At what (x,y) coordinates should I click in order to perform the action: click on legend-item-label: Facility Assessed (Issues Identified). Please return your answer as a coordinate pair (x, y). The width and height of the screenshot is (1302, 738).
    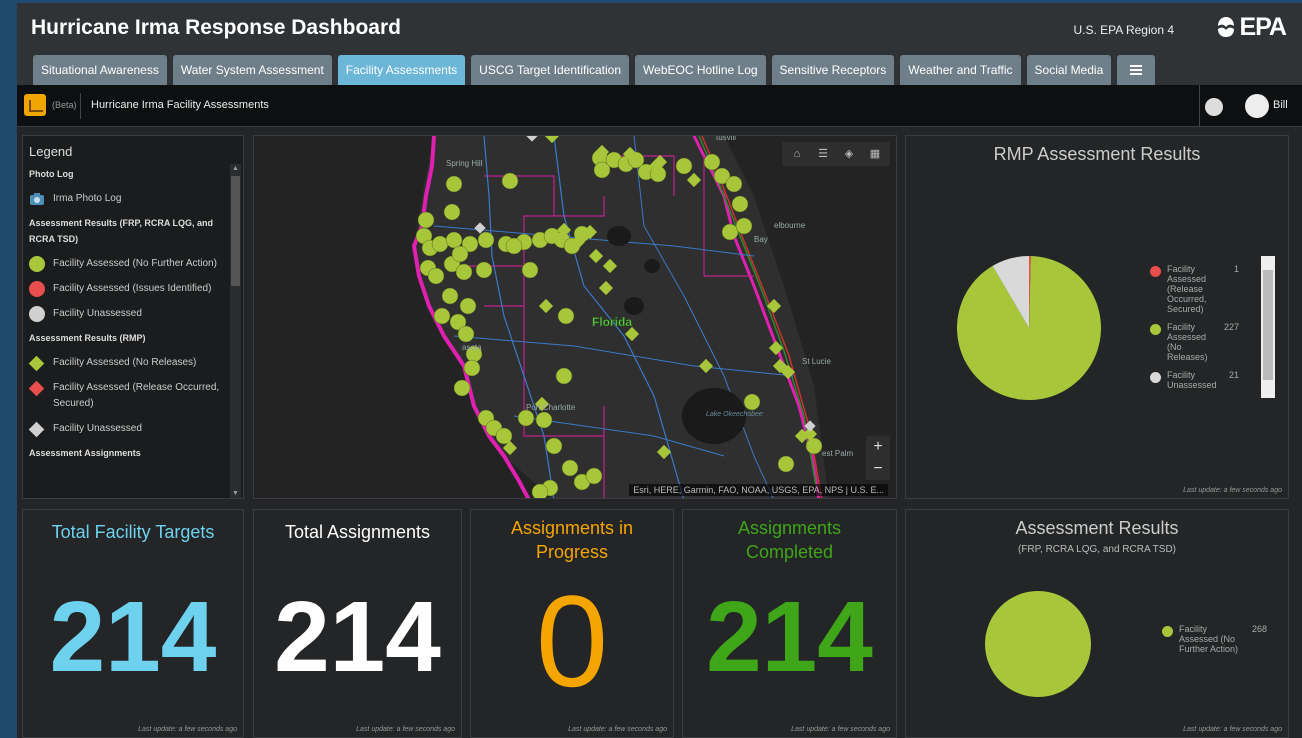
    Looking at the image, I should click on (132, 288).